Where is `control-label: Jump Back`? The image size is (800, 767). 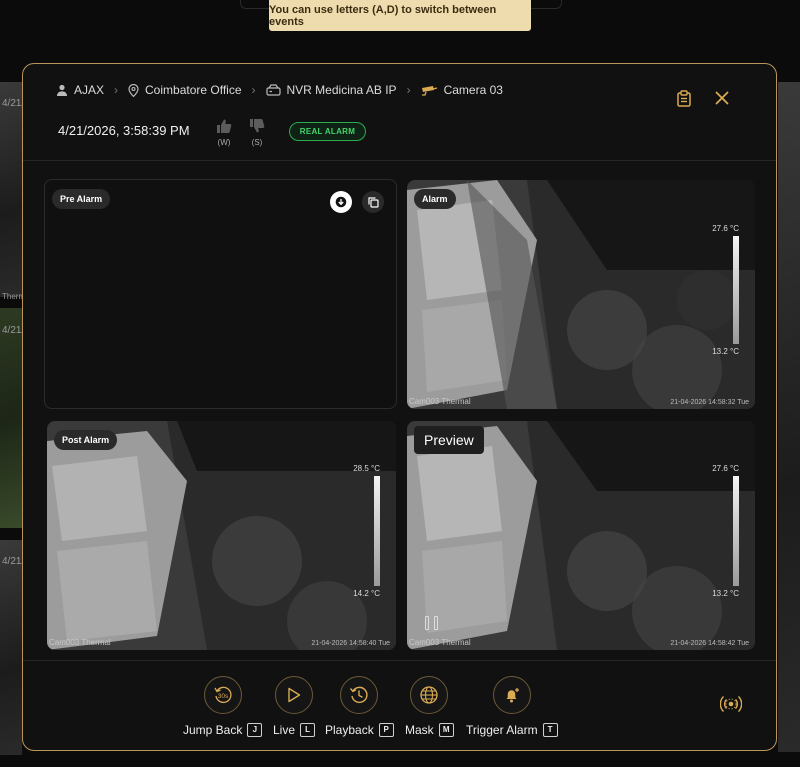 control-label: Jump Back is located at coordinates (213, 730).